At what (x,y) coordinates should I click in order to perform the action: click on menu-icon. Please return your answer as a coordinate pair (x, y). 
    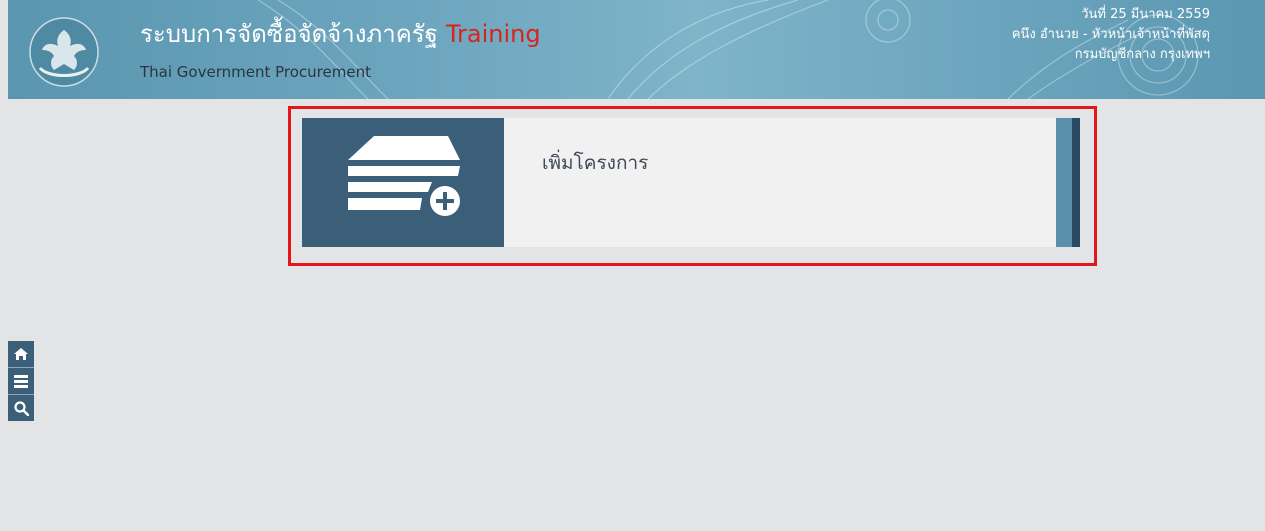
    Looking at the image, I should click on (21, 381).